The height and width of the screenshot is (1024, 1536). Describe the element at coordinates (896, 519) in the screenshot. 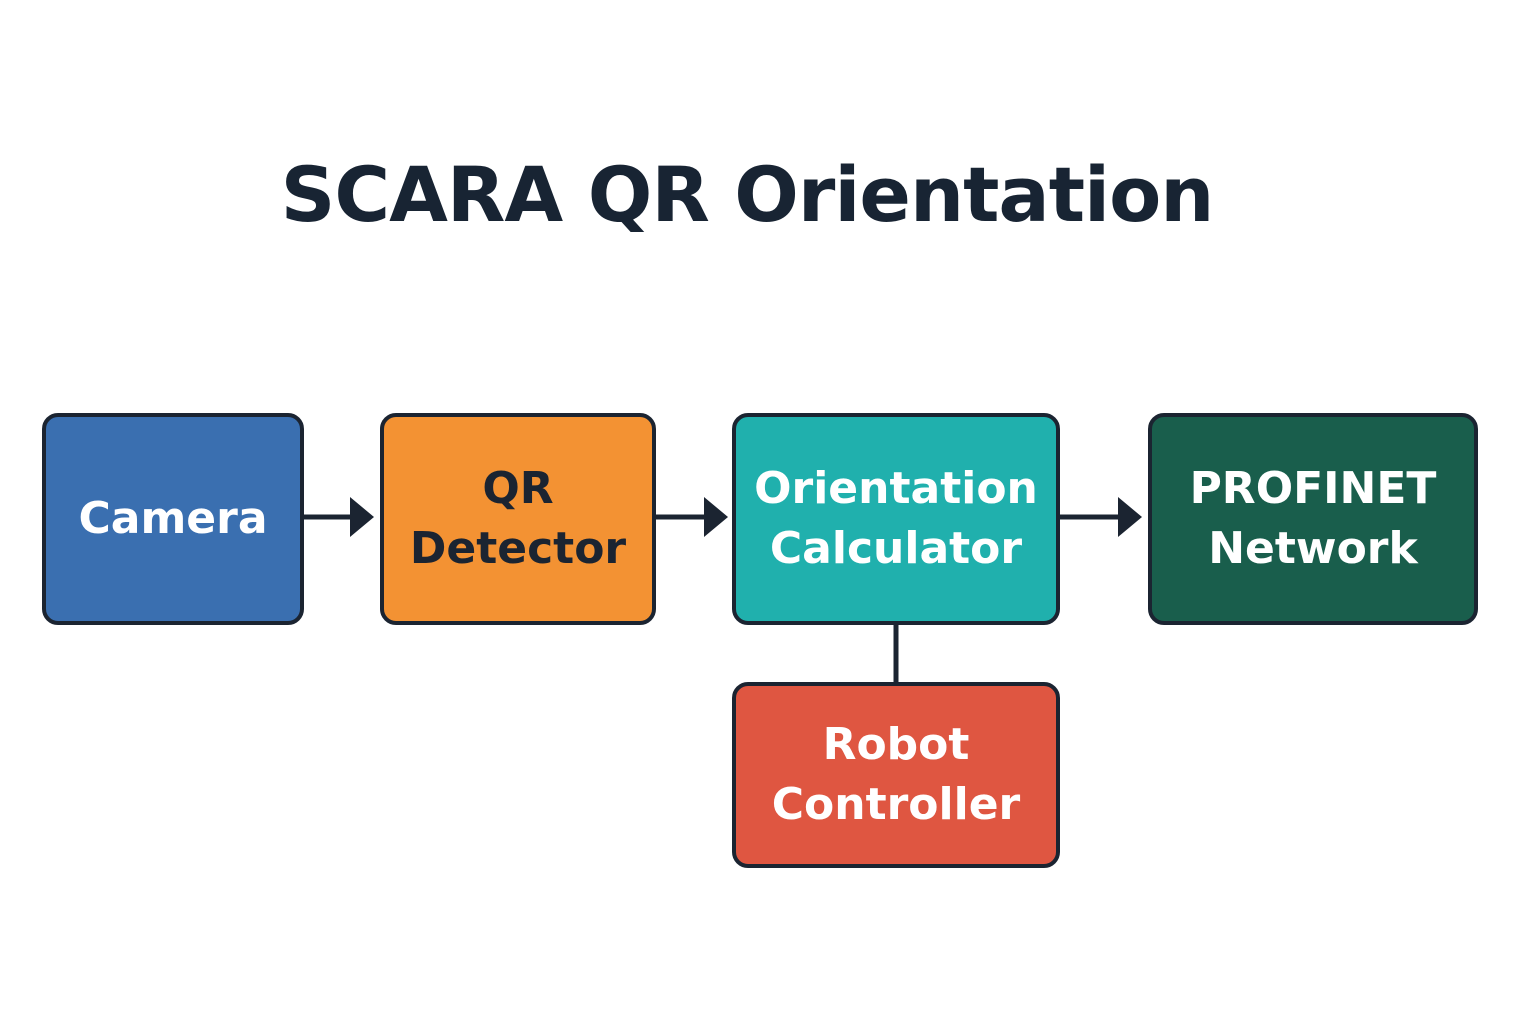

I see `orientation-calculator-node: Orientation Calculator` at that location.